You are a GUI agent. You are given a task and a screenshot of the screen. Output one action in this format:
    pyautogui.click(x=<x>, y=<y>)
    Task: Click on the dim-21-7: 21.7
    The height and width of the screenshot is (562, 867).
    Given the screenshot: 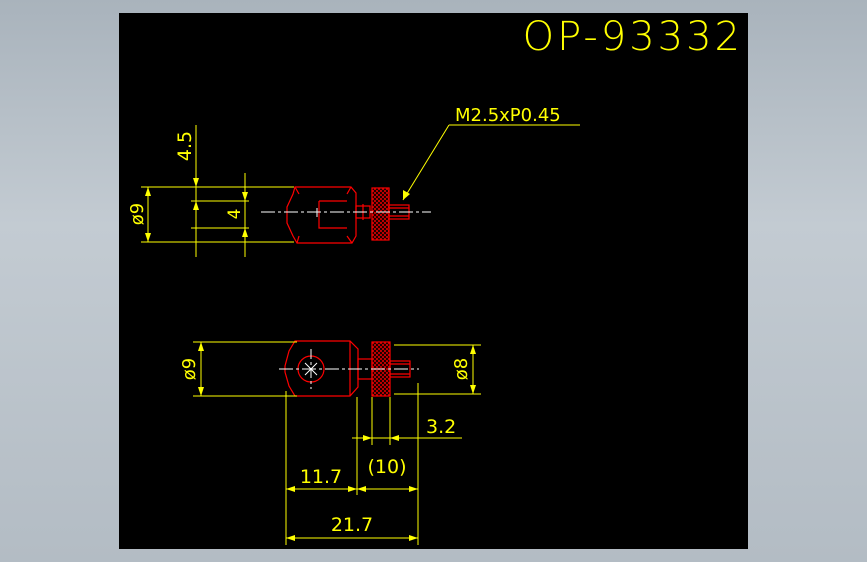 What is the action you would take?
    pyautogui.click(x=352, y=525)
    